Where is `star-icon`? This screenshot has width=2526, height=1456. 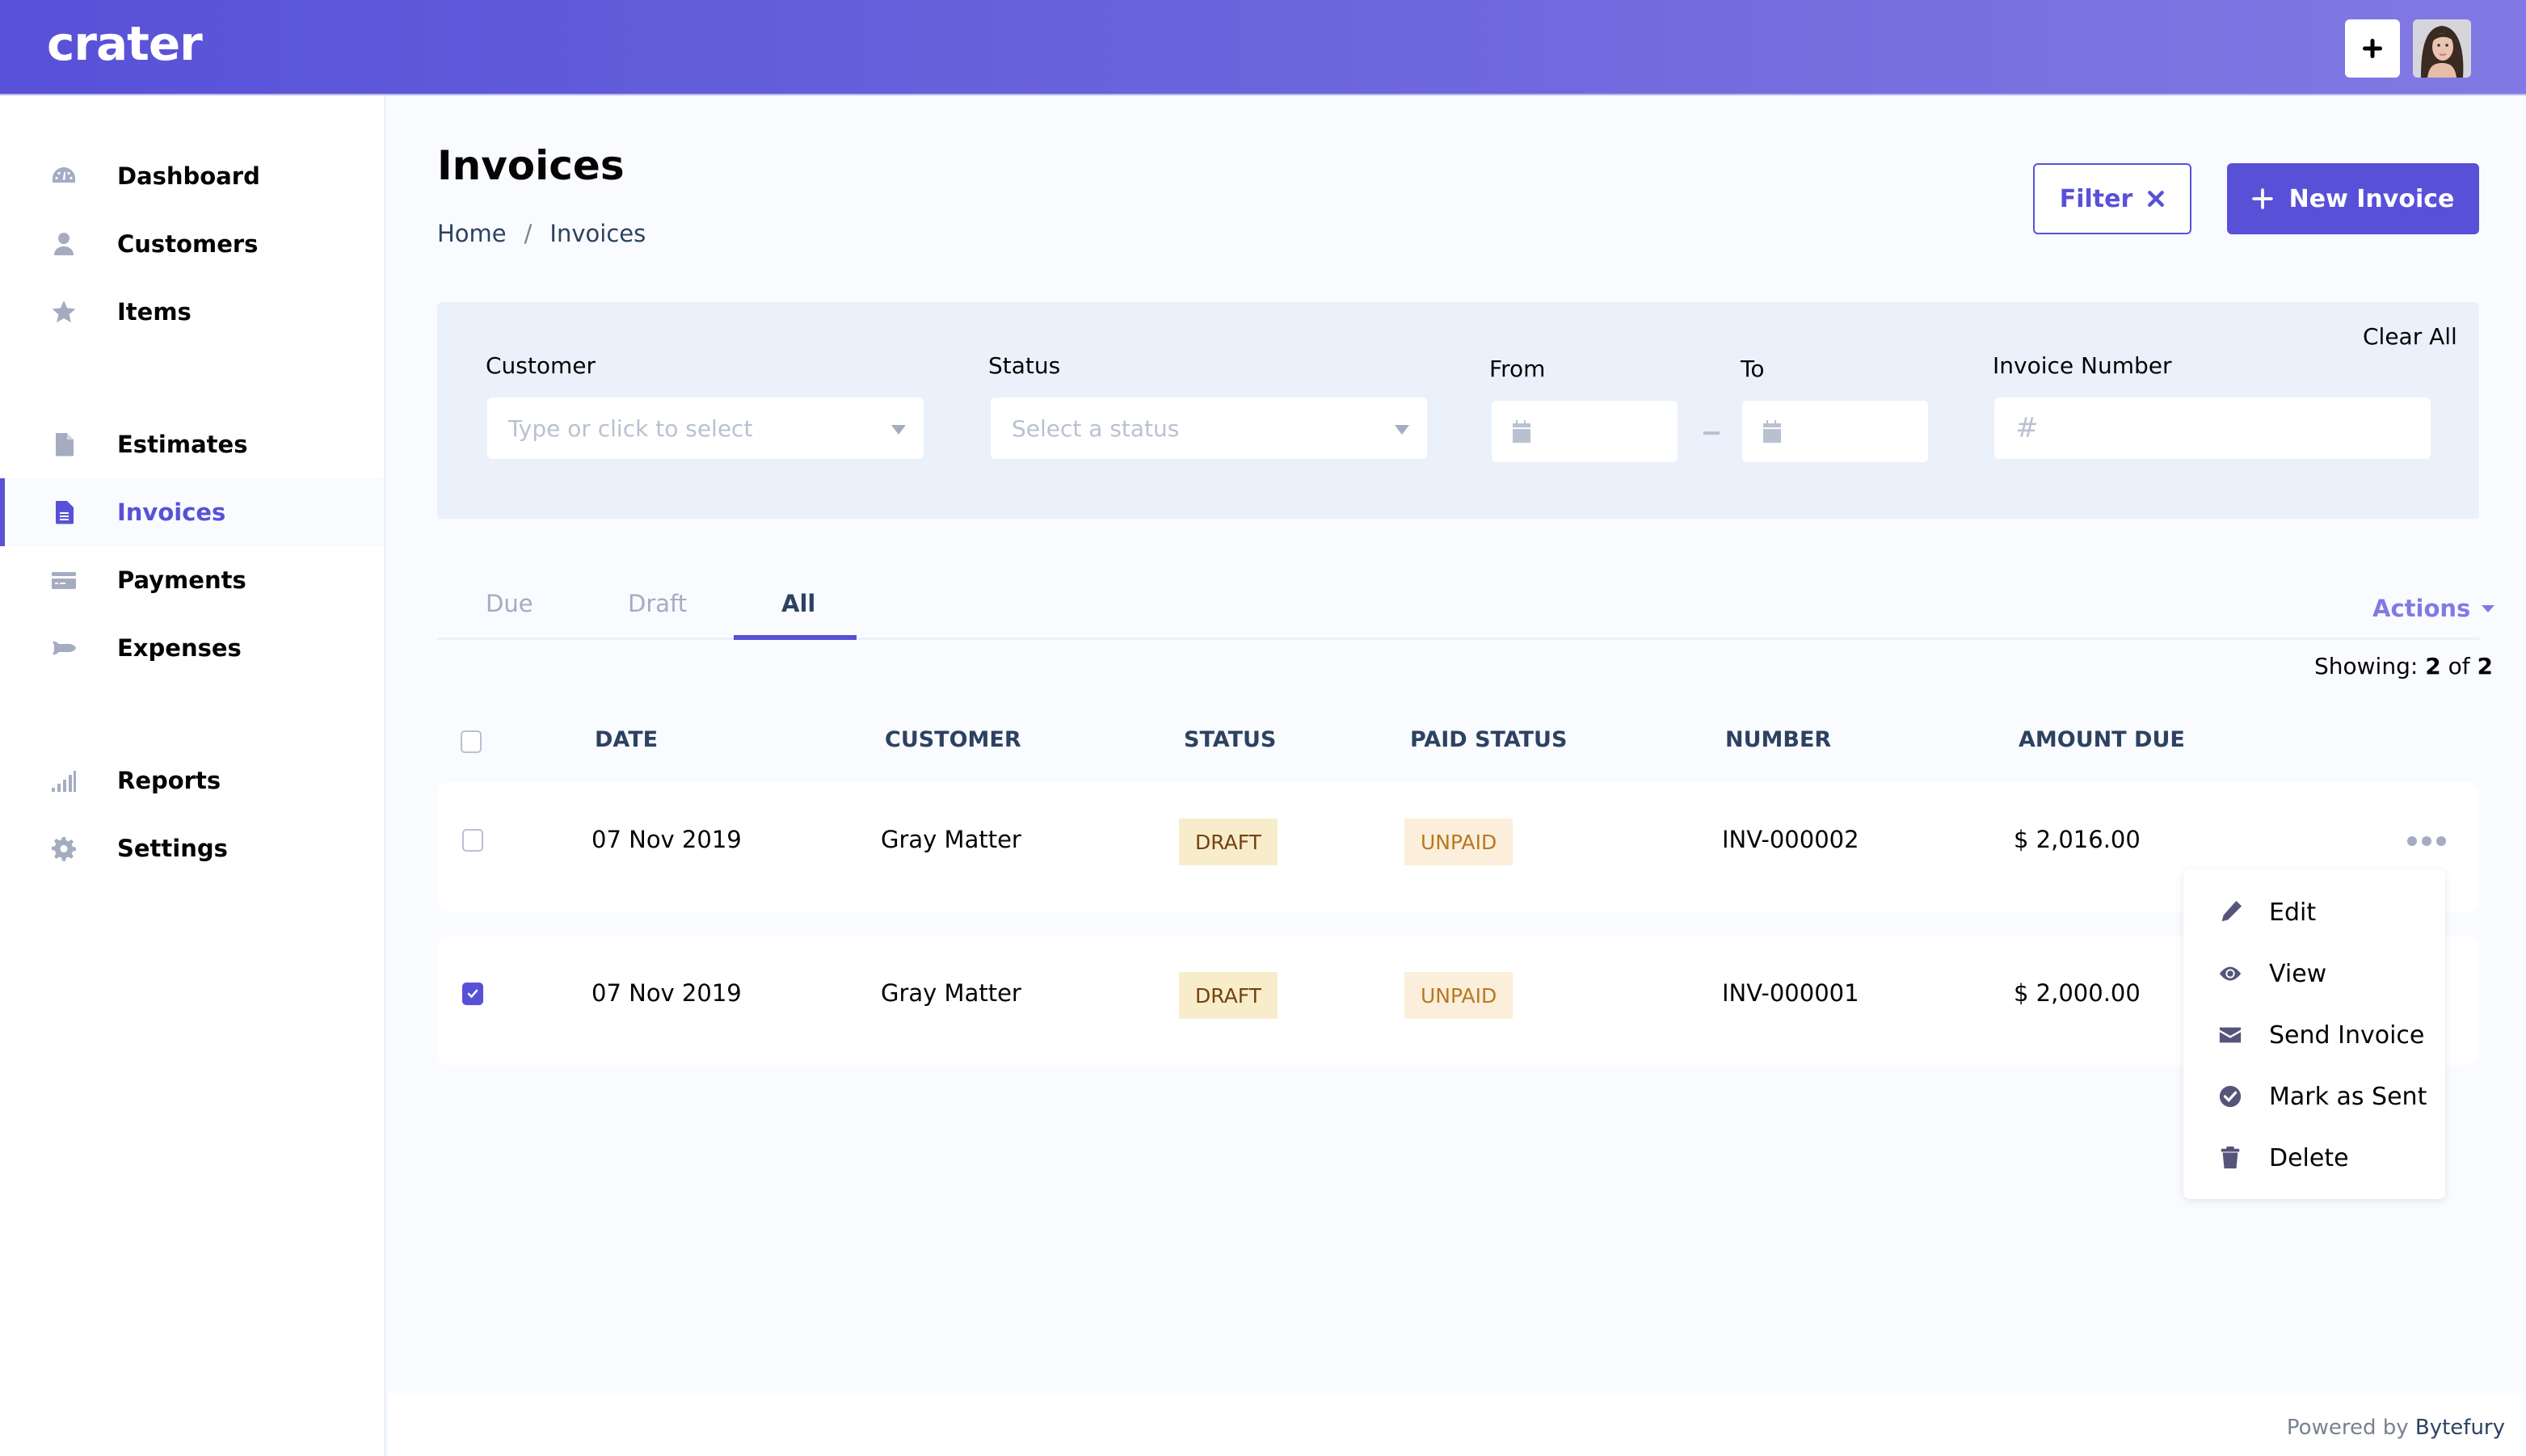
star-icon is located at coordinates (64, 312).